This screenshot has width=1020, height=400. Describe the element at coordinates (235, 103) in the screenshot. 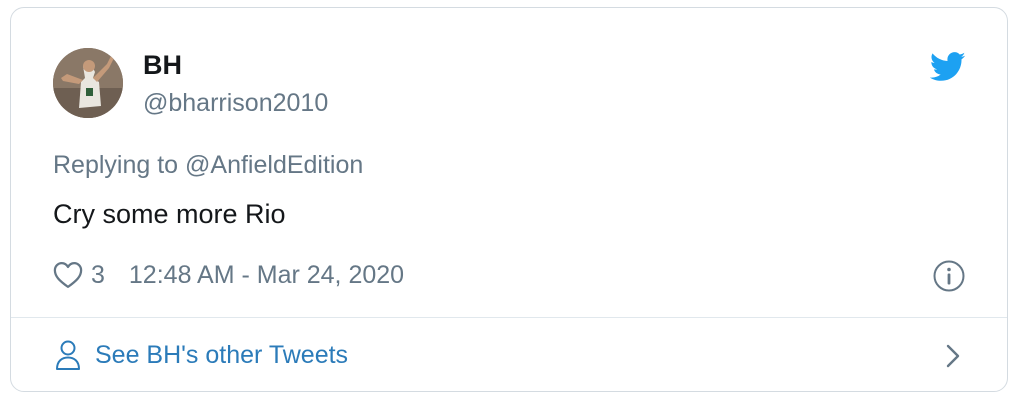

I see `user-handle: @bharrison2010` at that location.